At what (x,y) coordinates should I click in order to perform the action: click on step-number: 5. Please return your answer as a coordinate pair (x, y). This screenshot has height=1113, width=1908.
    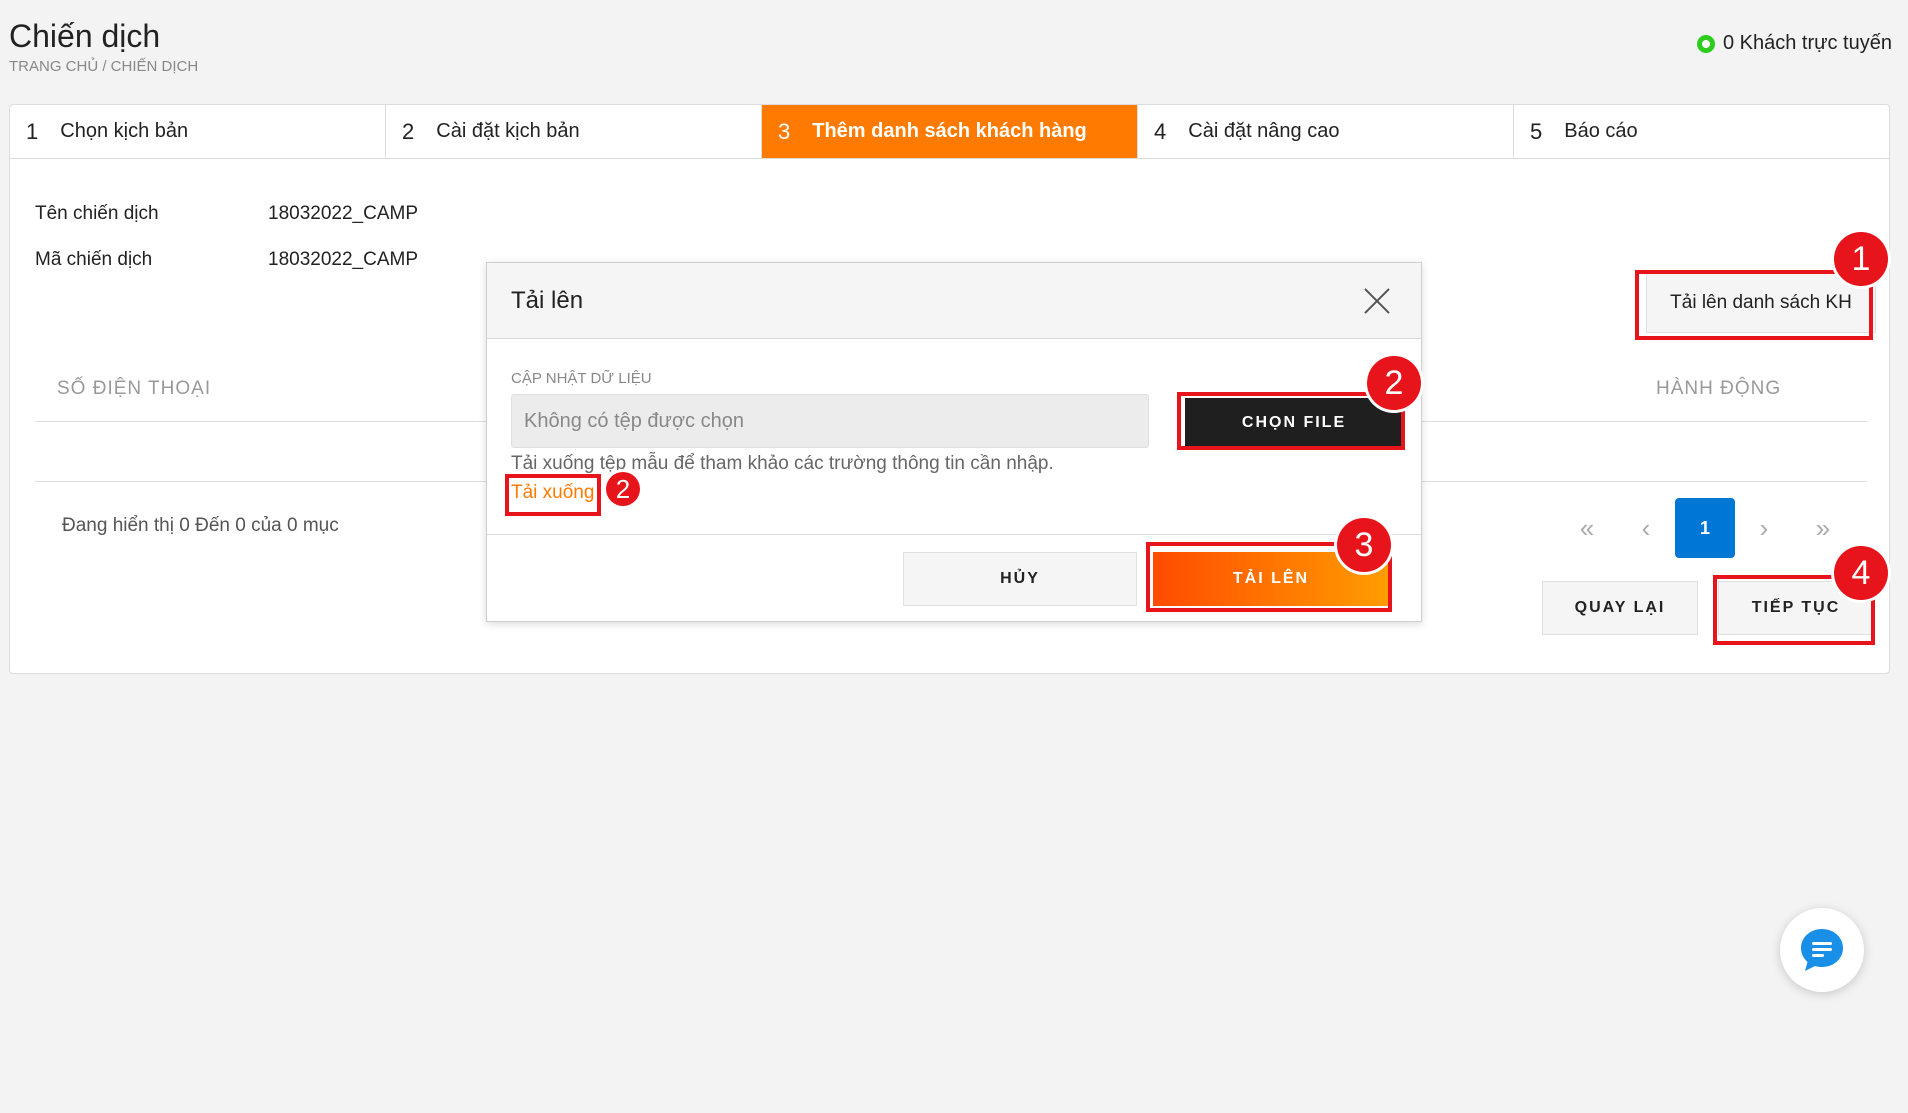
    Looking at the image, I should click on (1536, 131).